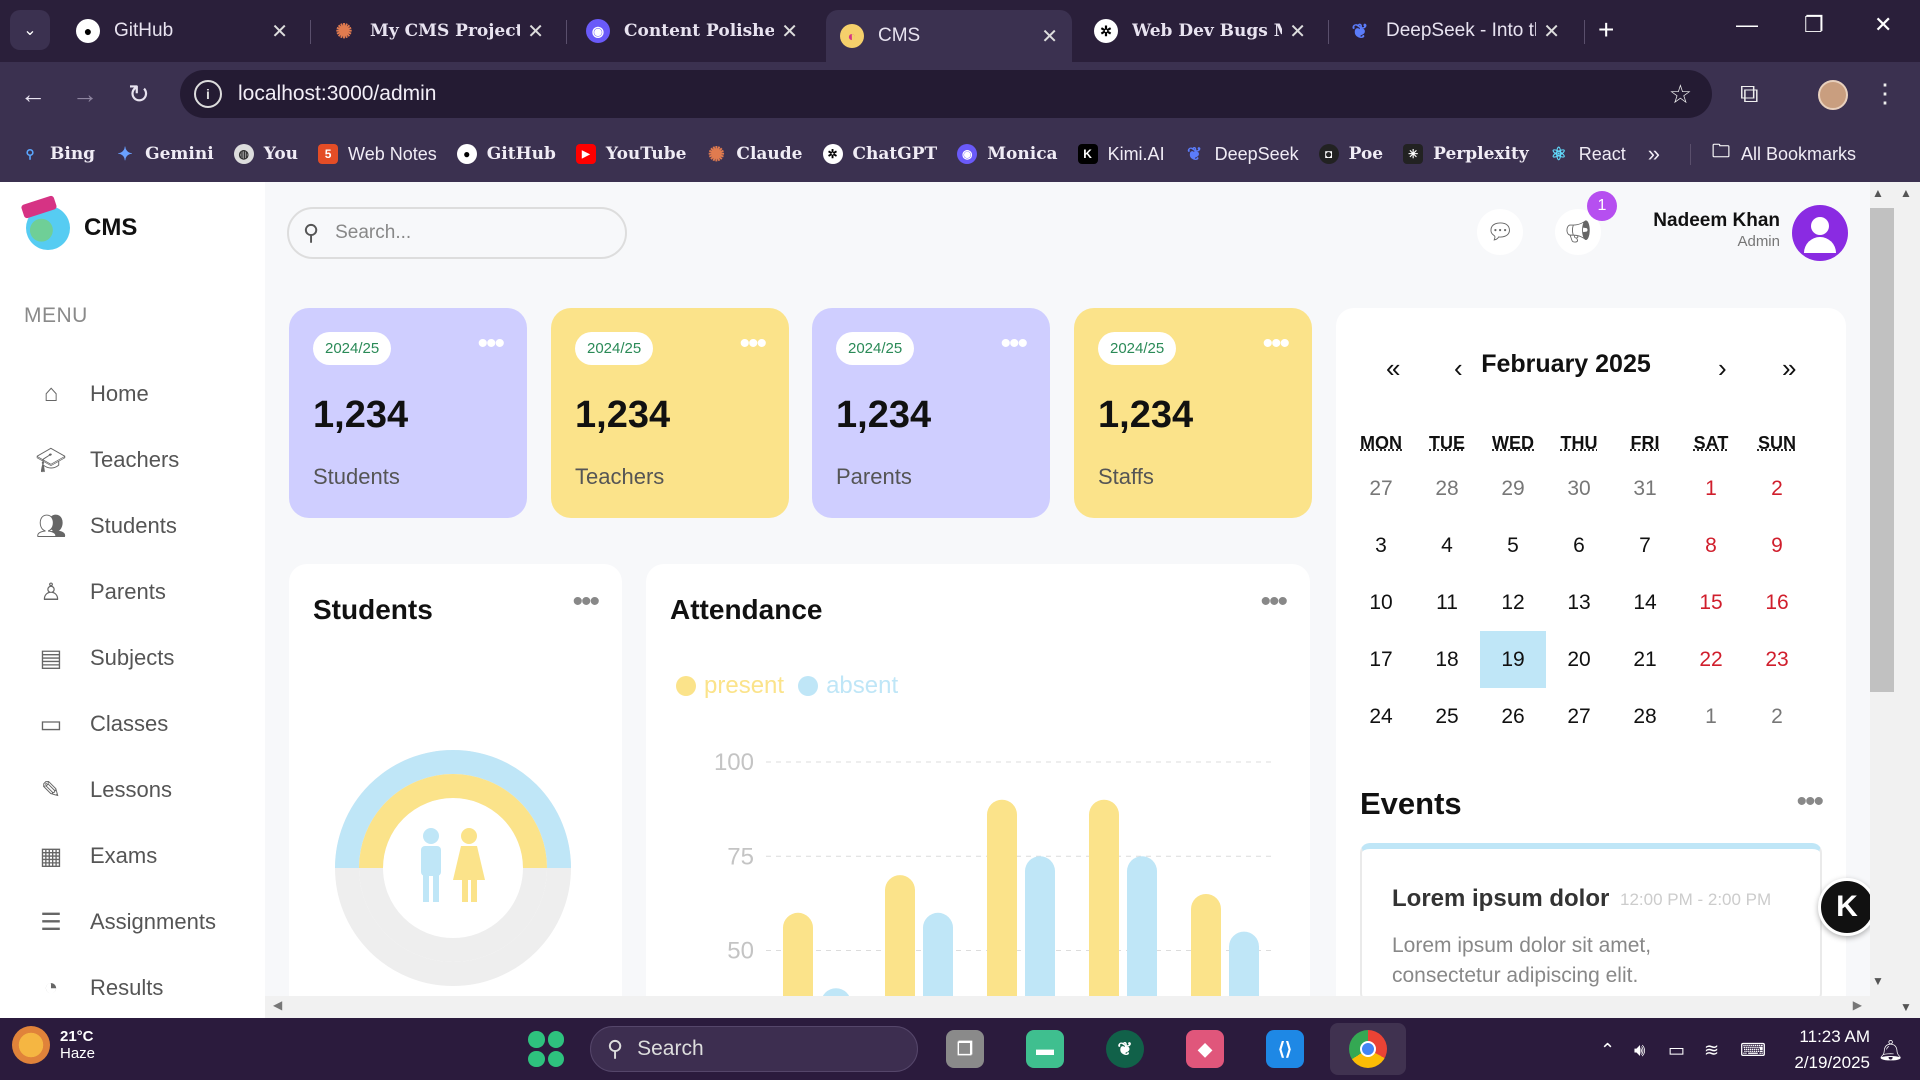 This screenshot has width=1920, height=1080. Describe the element at coordinates (1777, 602) in the screenshot. I see `calendar-day: 16` at that location.